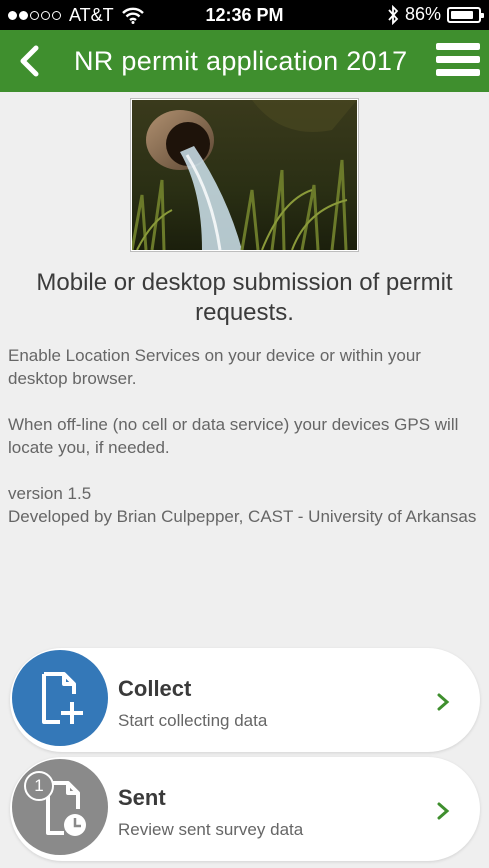 The height and width of the screenshot is (868, 489). What do you see at coordinates (245, 809) in the screenshot?
I see `sent-button: 1 Sent Review sent survey data` at bounding box center [245, 809].